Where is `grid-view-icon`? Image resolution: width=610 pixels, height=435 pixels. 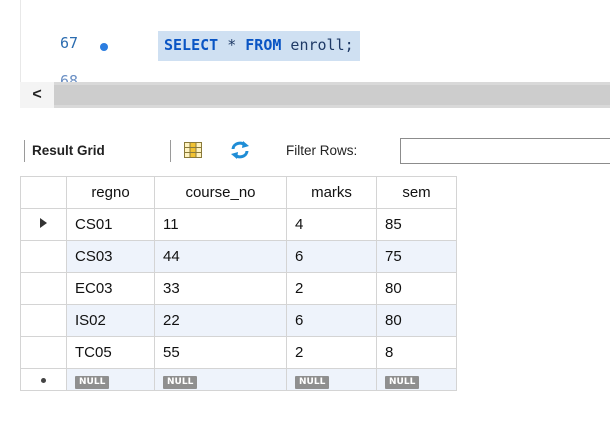 grid-view-icon is located at coordinates (193, 150).